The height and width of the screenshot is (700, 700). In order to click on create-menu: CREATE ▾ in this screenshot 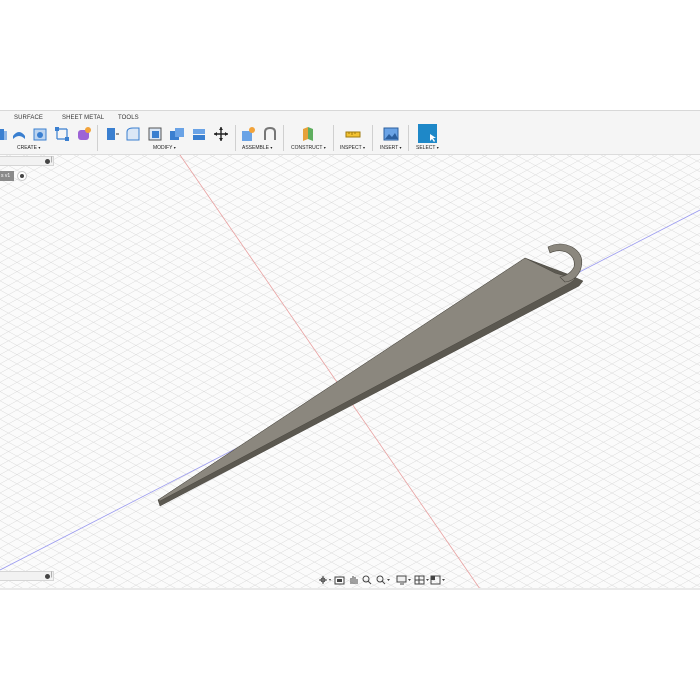, I will do `click(28, 148)`.